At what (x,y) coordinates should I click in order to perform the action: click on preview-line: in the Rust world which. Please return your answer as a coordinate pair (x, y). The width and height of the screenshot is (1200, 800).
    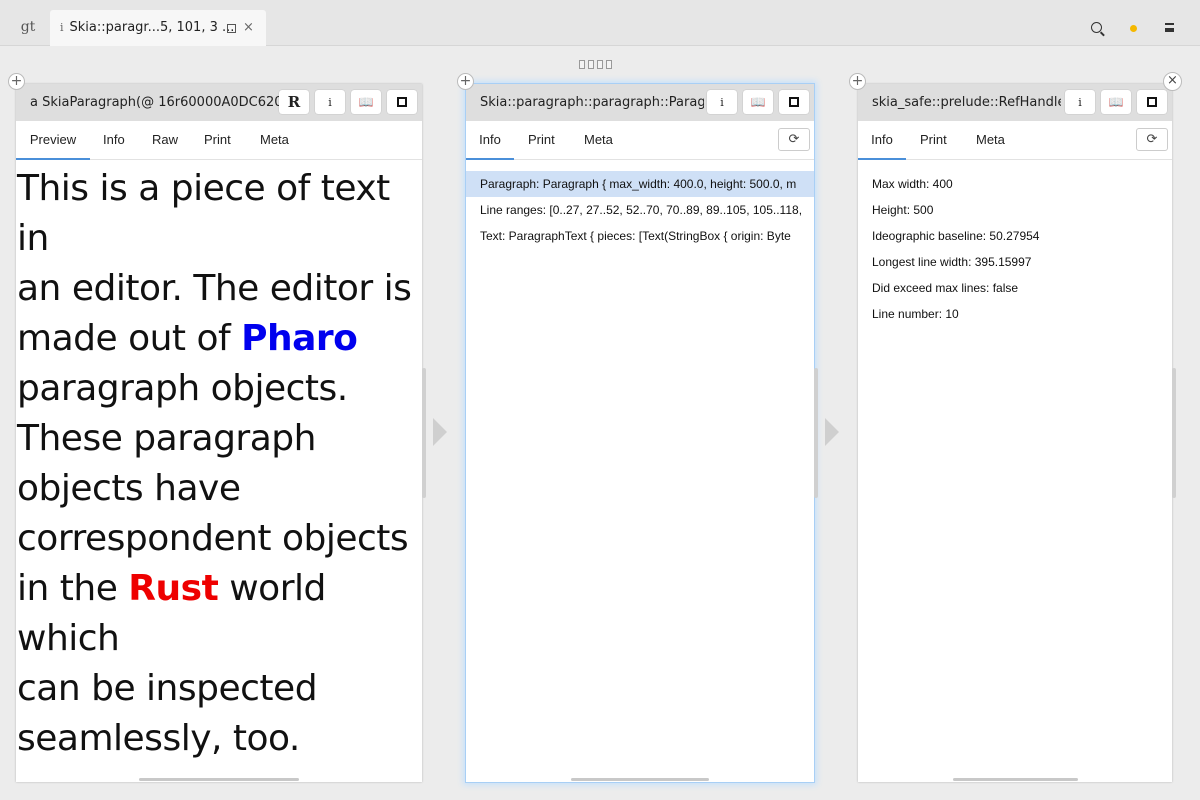
    Looking at the image, I should click on (171, 613).